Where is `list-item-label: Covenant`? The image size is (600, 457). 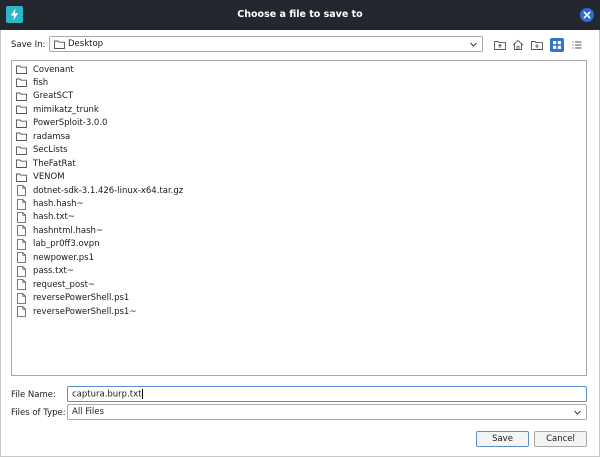 list-item-label: Covenant is located at coordinates (53, 69).